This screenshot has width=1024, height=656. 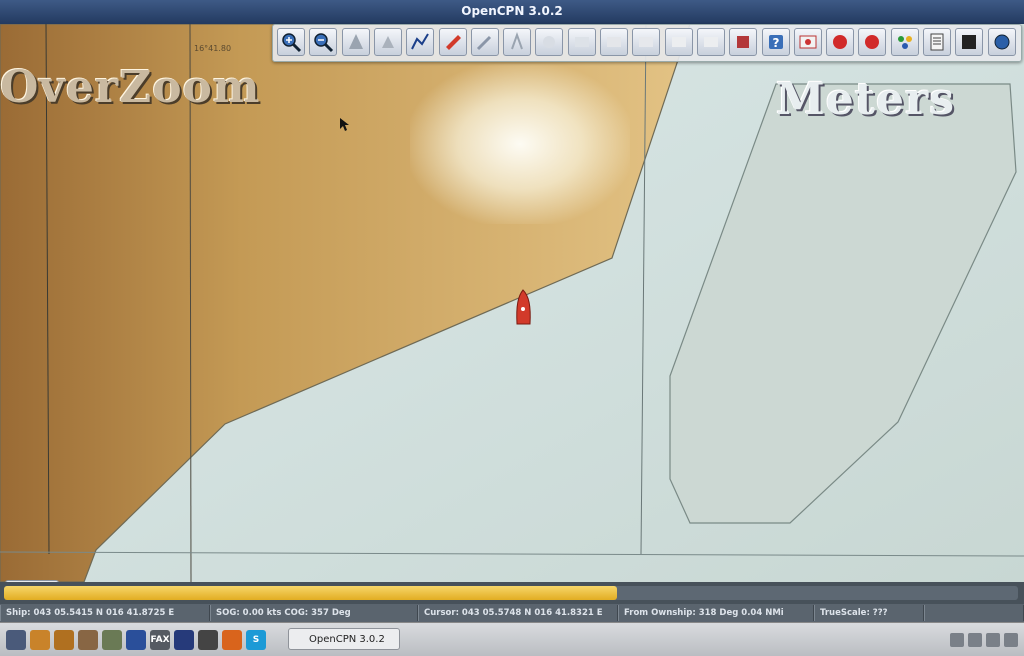 I want to click on logbook-button, so click(x=937, y=42).